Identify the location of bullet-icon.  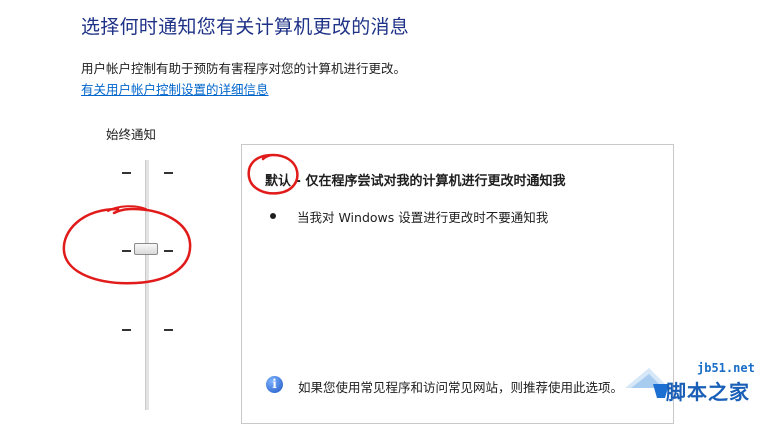
(273, 216).